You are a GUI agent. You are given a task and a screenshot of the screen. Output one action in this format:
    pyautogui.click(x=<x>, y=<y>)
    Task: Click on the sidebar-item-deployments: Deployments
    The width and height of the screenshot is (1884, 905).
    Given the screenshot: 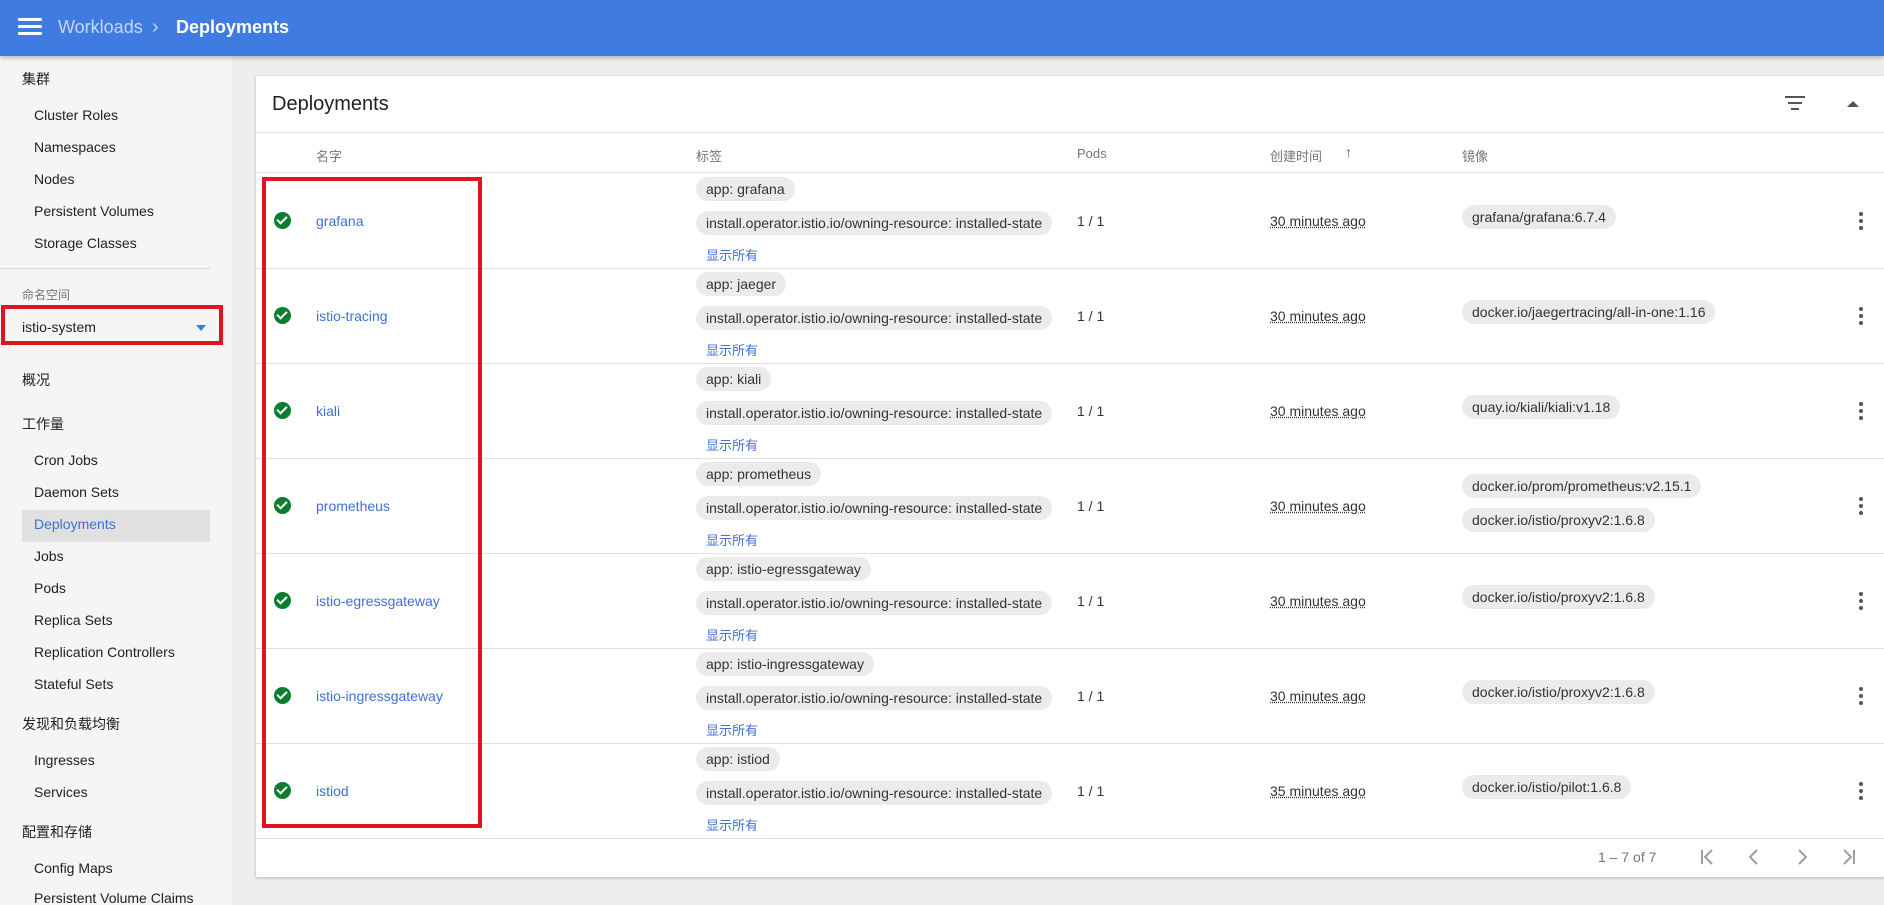 What is the action you would take?
    pyautogui.click(x=133, y=524)
    